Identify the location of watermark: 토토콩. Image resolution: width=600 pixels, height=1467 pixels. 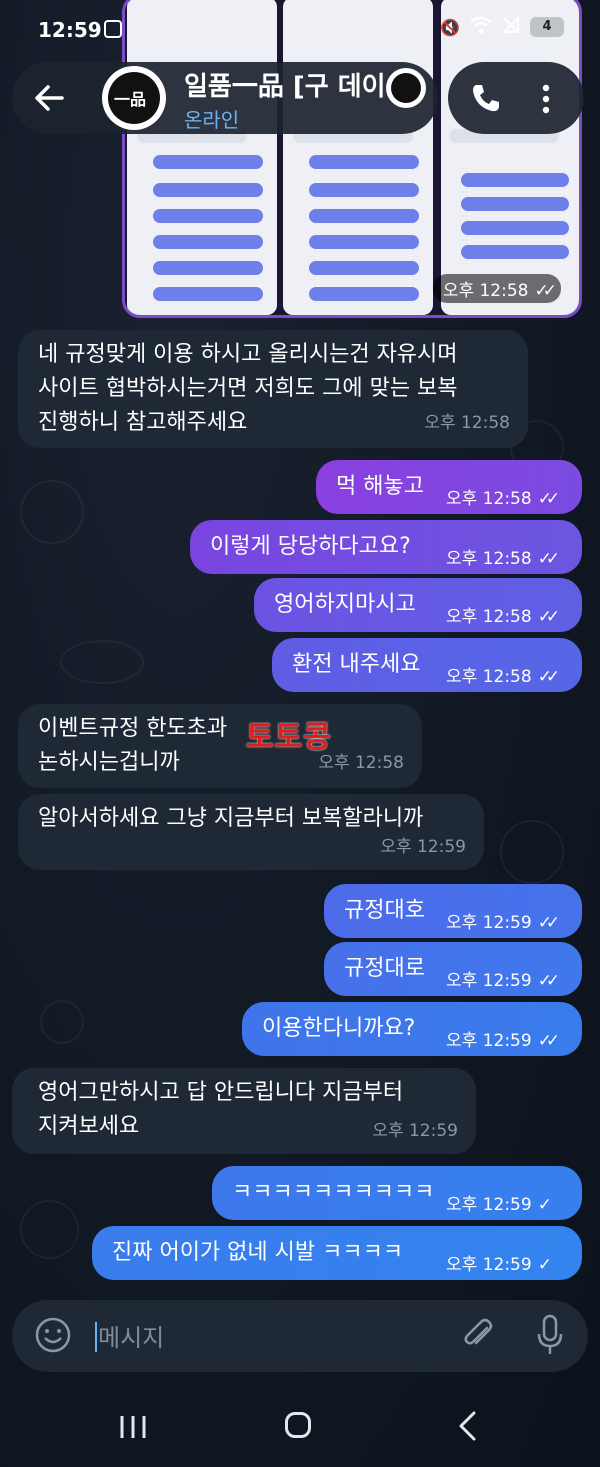
(289, 737).